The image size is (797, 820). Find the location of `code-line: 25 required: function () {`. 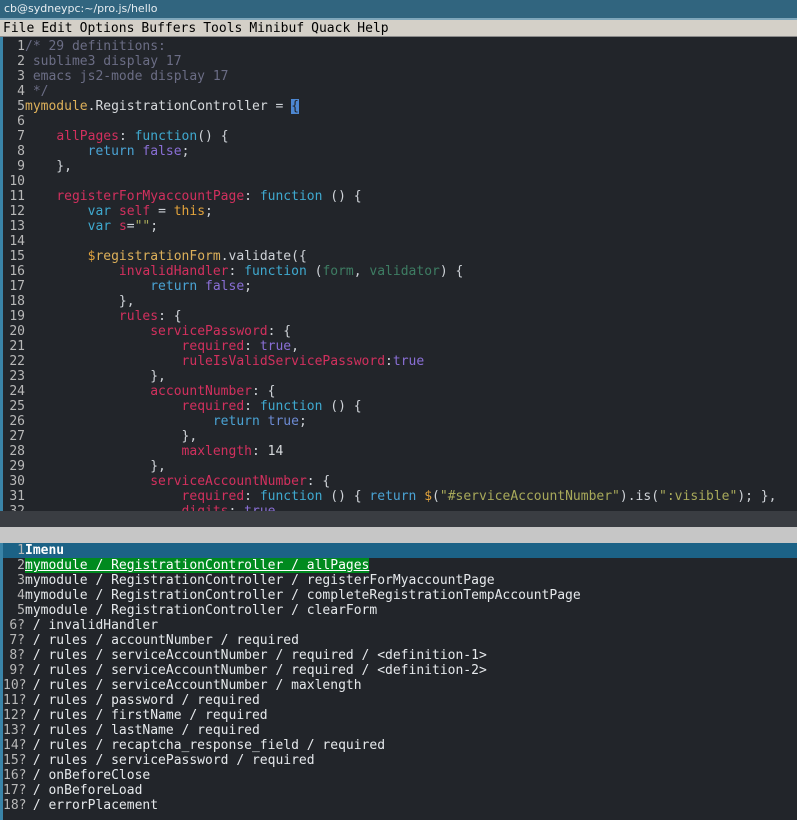

code-line: 25 required: function () { is located at coordinates (398, 406).